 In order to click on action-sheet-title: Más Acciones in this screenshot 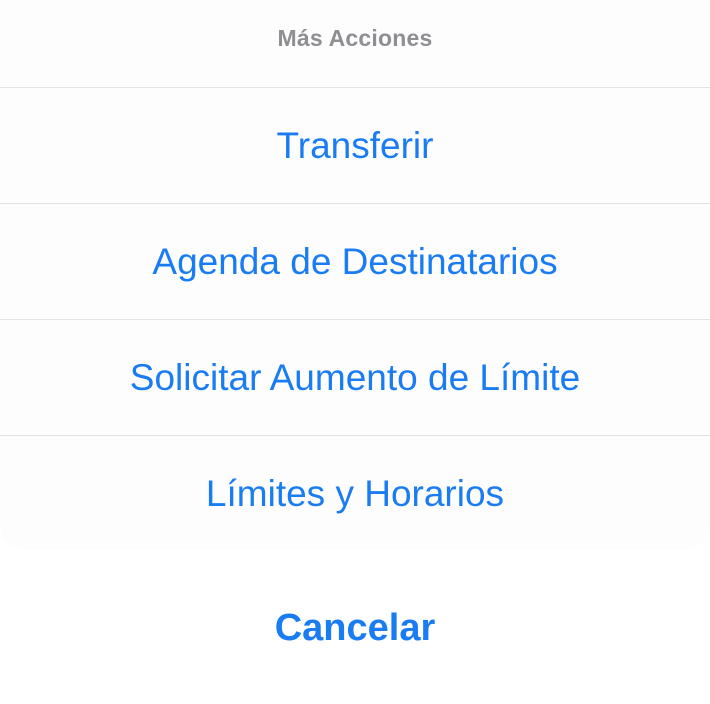, I will do `click(355, 38)`.